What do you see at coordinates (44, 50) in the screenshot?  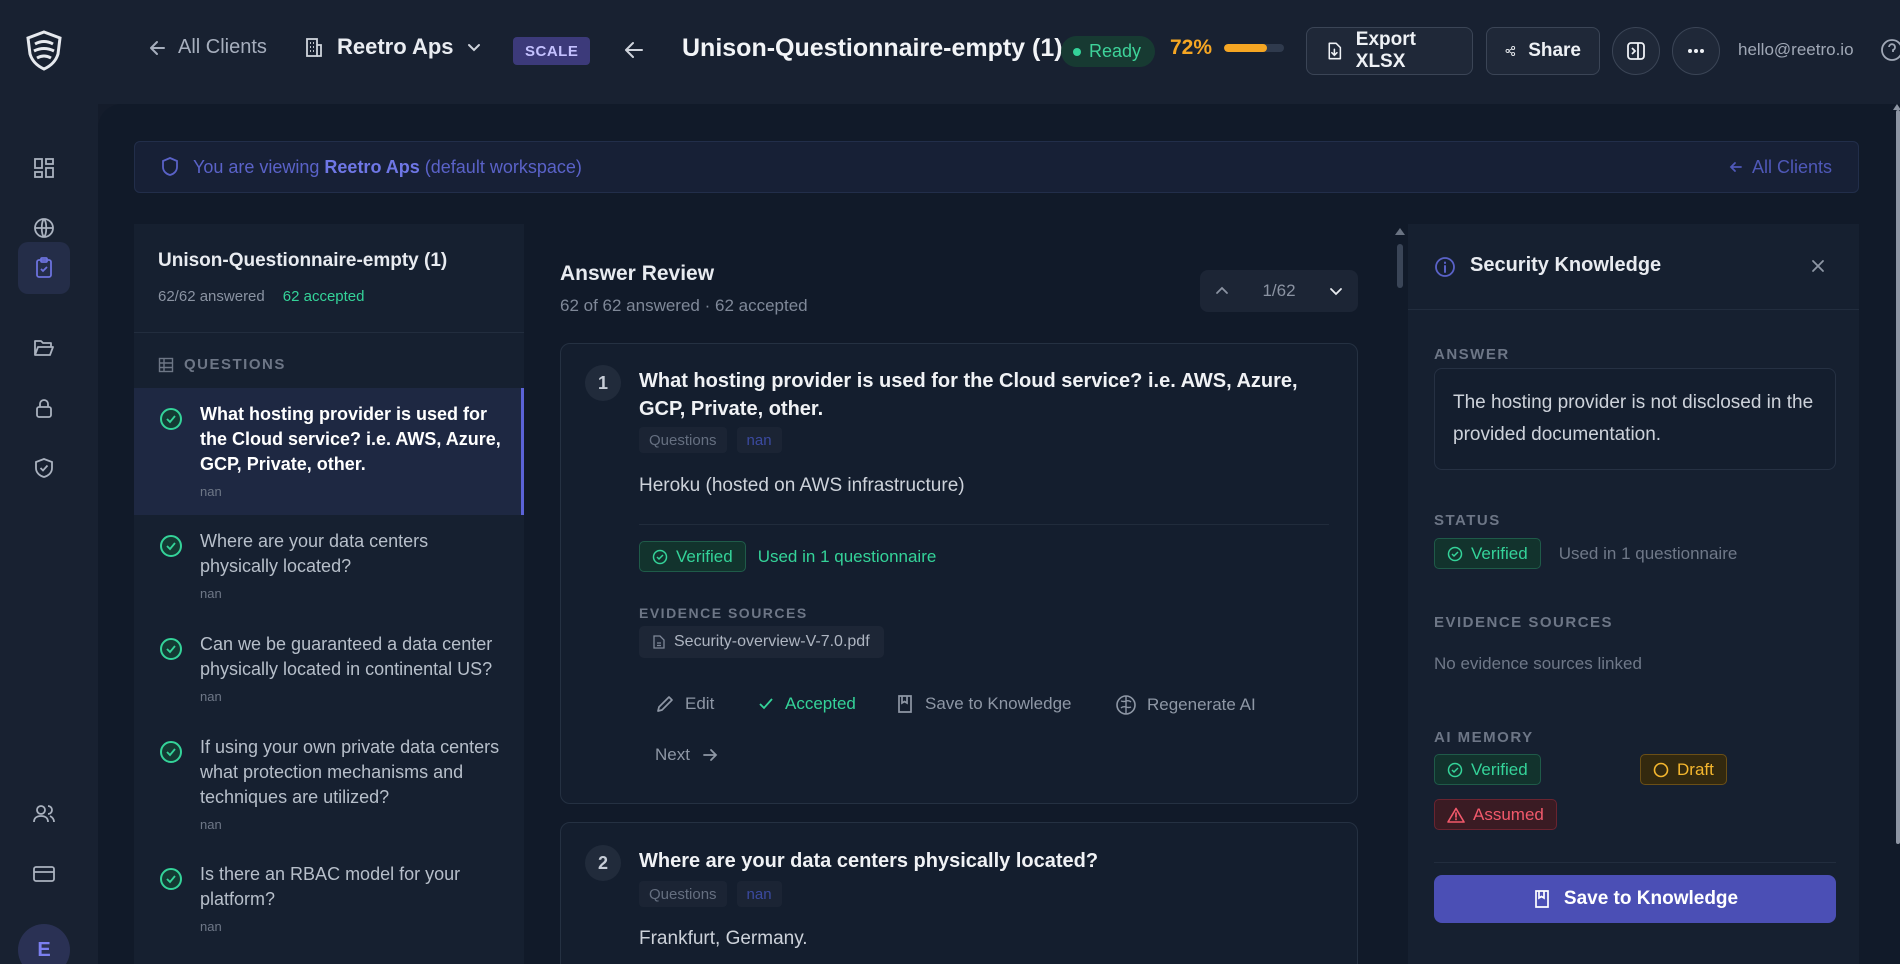 I see `app-logo-icon` at bounding box center [44, 50].